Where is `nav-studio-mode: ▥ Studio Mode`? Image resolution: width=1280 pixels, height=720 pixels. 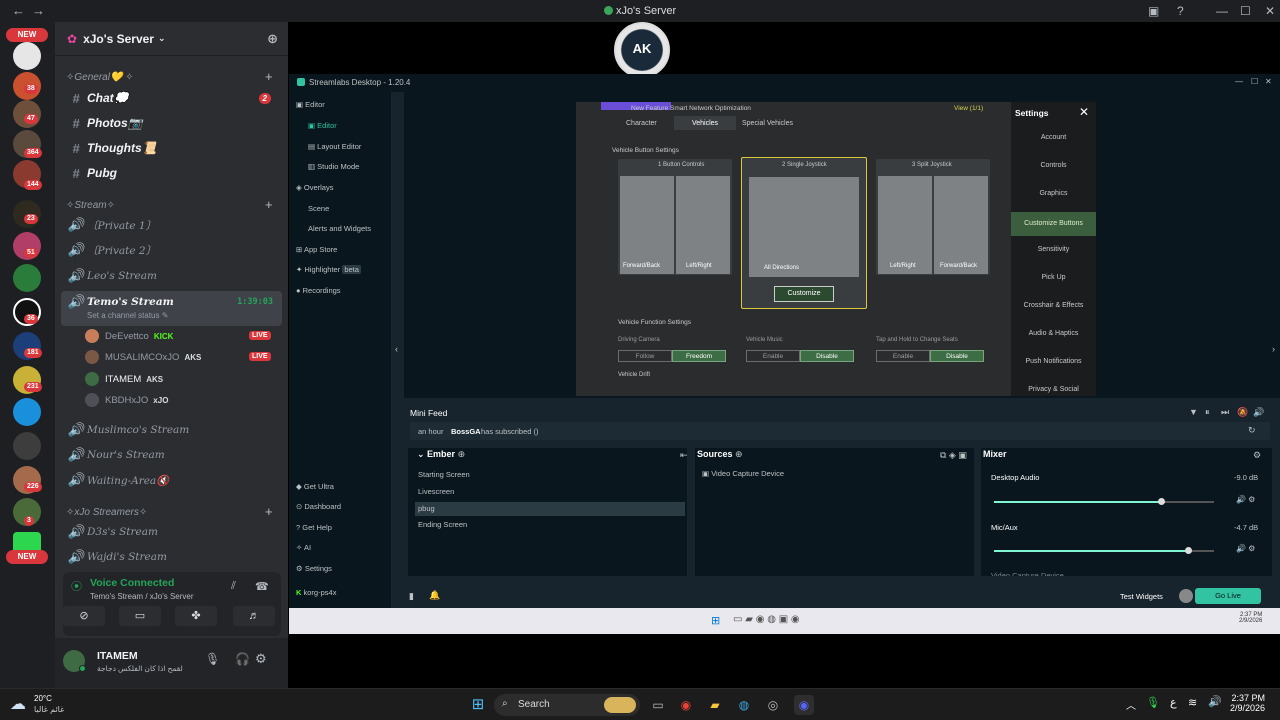
nav-studio-mode: ▥ Studio Mode is located at coordinates (333, 166).